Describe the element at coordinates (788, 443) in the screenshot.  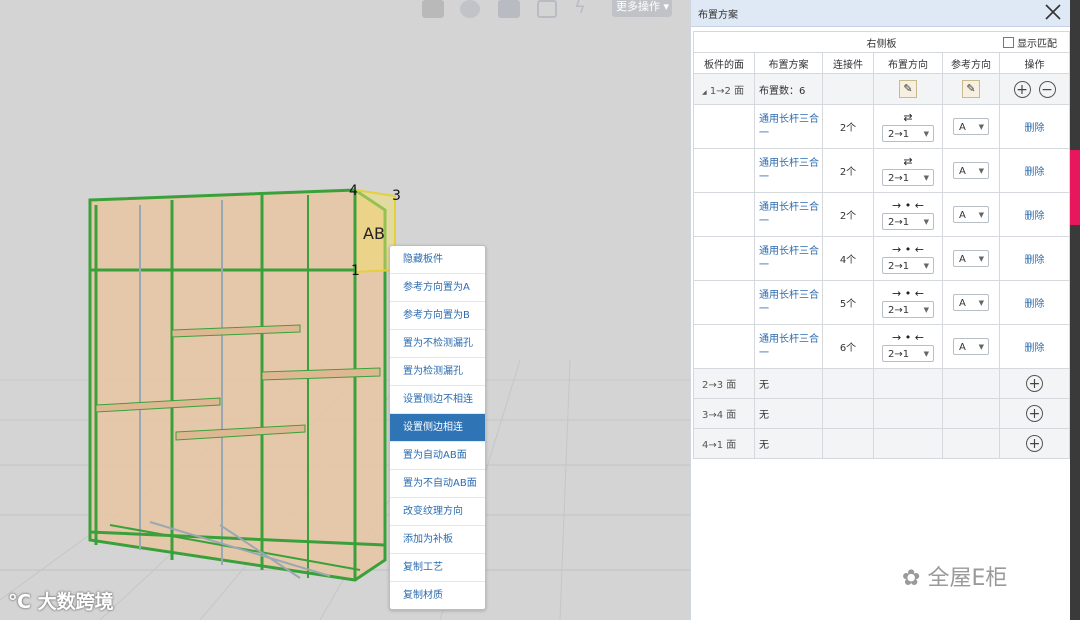
I see `other-face-value: 无` at that location.